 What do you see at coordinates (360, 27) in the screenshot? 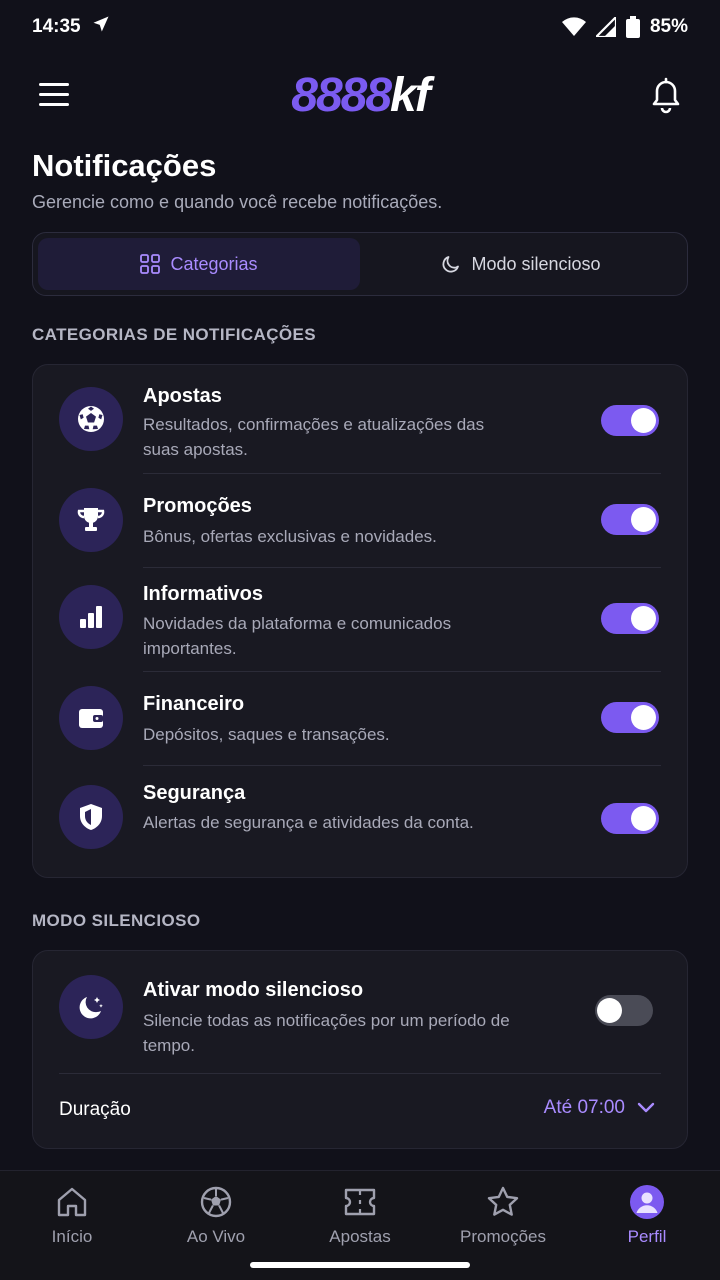
I see `status-bar: 14:35 85%` at bounding box center [360, 27].